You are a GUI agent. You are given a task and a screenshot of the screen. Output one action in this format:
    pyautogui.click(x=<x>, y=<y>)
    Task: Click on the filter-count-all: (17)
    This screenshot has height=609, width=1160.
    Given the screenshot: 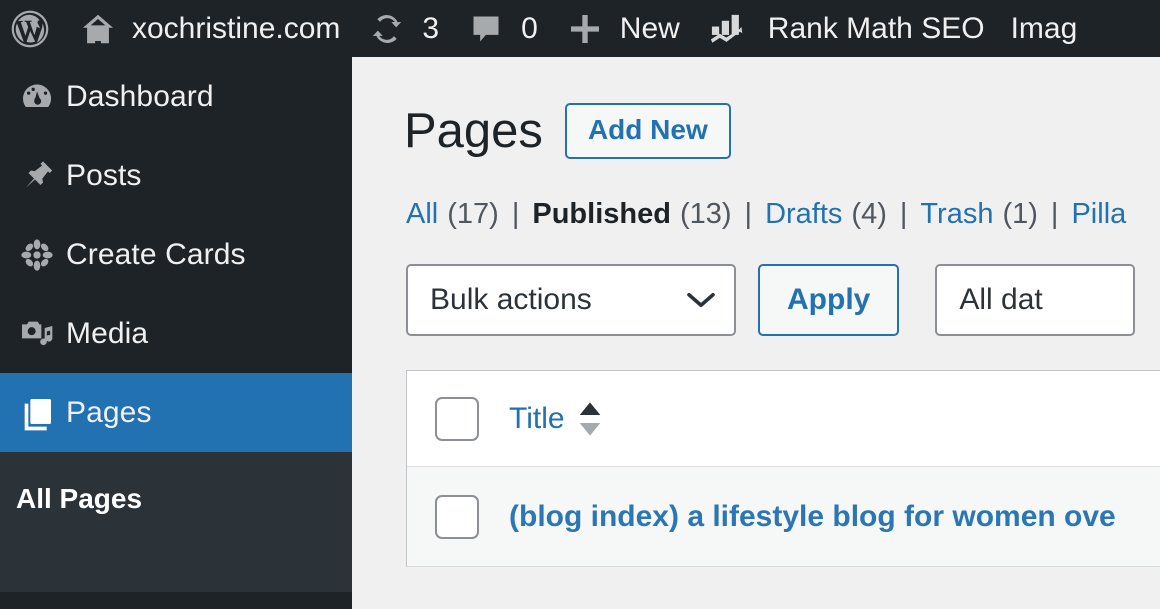 What is the action you would take?
    pyautogui.click(x=473, y=214)
    